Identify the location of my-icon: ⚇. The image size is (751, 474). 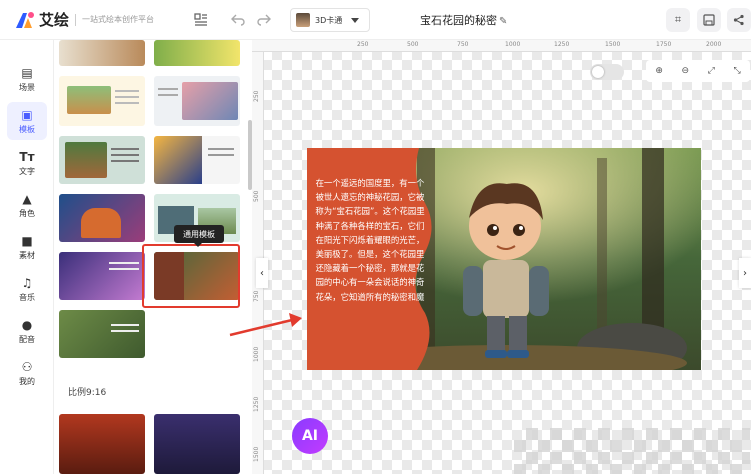
(27, 366).